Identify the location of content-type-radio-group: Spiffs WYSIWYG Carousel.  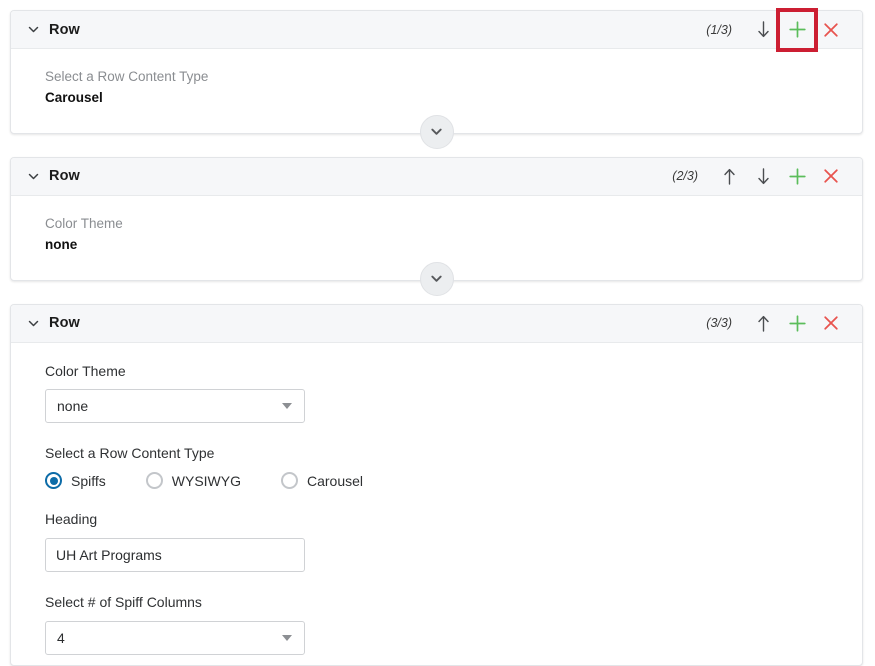
(453, 481).